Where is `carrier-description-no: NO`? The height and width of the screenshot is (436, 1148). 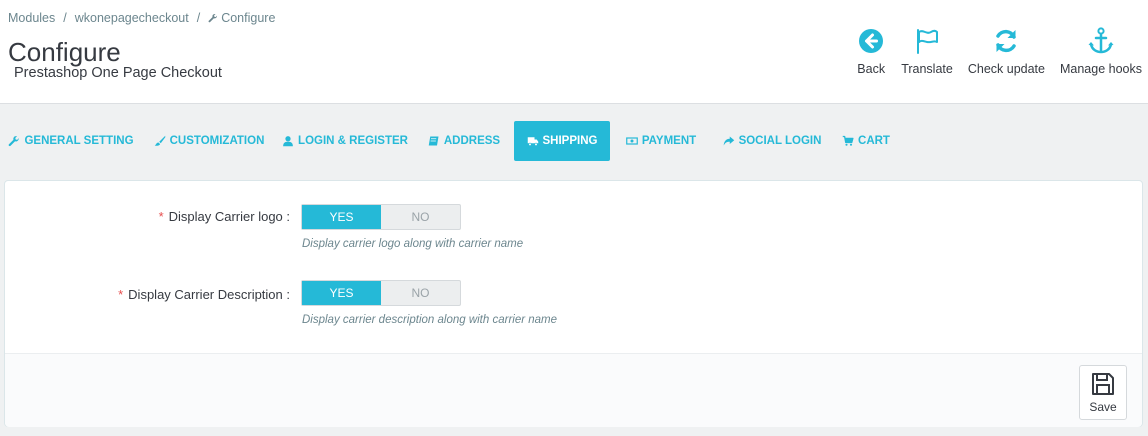
carrier-description-no: NO is located at coordinates (420, 293).